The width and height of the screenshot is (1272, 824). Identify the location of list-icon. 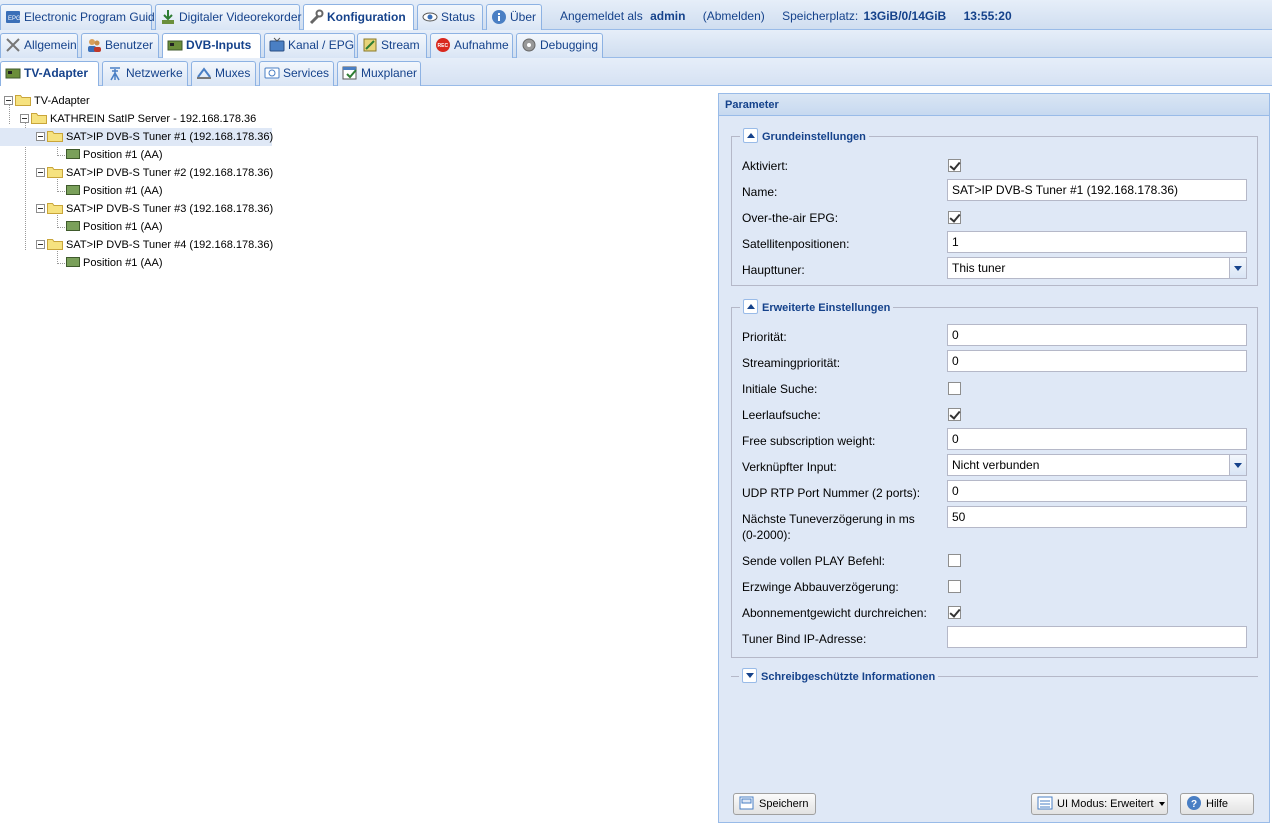
(1045, 803).